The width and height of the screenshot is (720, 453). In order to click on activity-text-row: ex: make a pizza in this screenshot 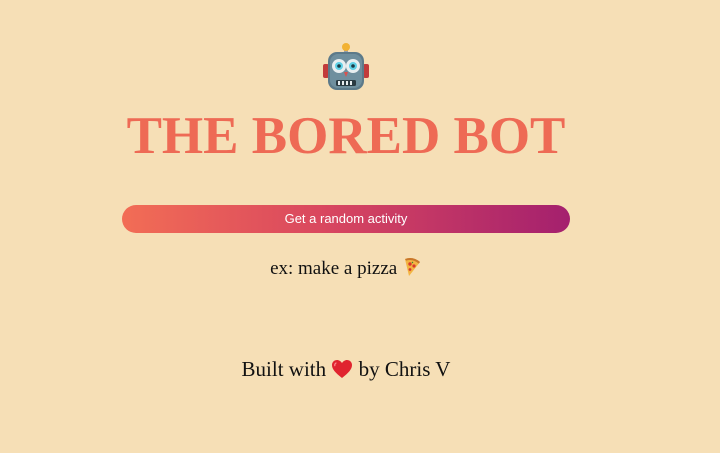, I will do `click(346, 269)`.